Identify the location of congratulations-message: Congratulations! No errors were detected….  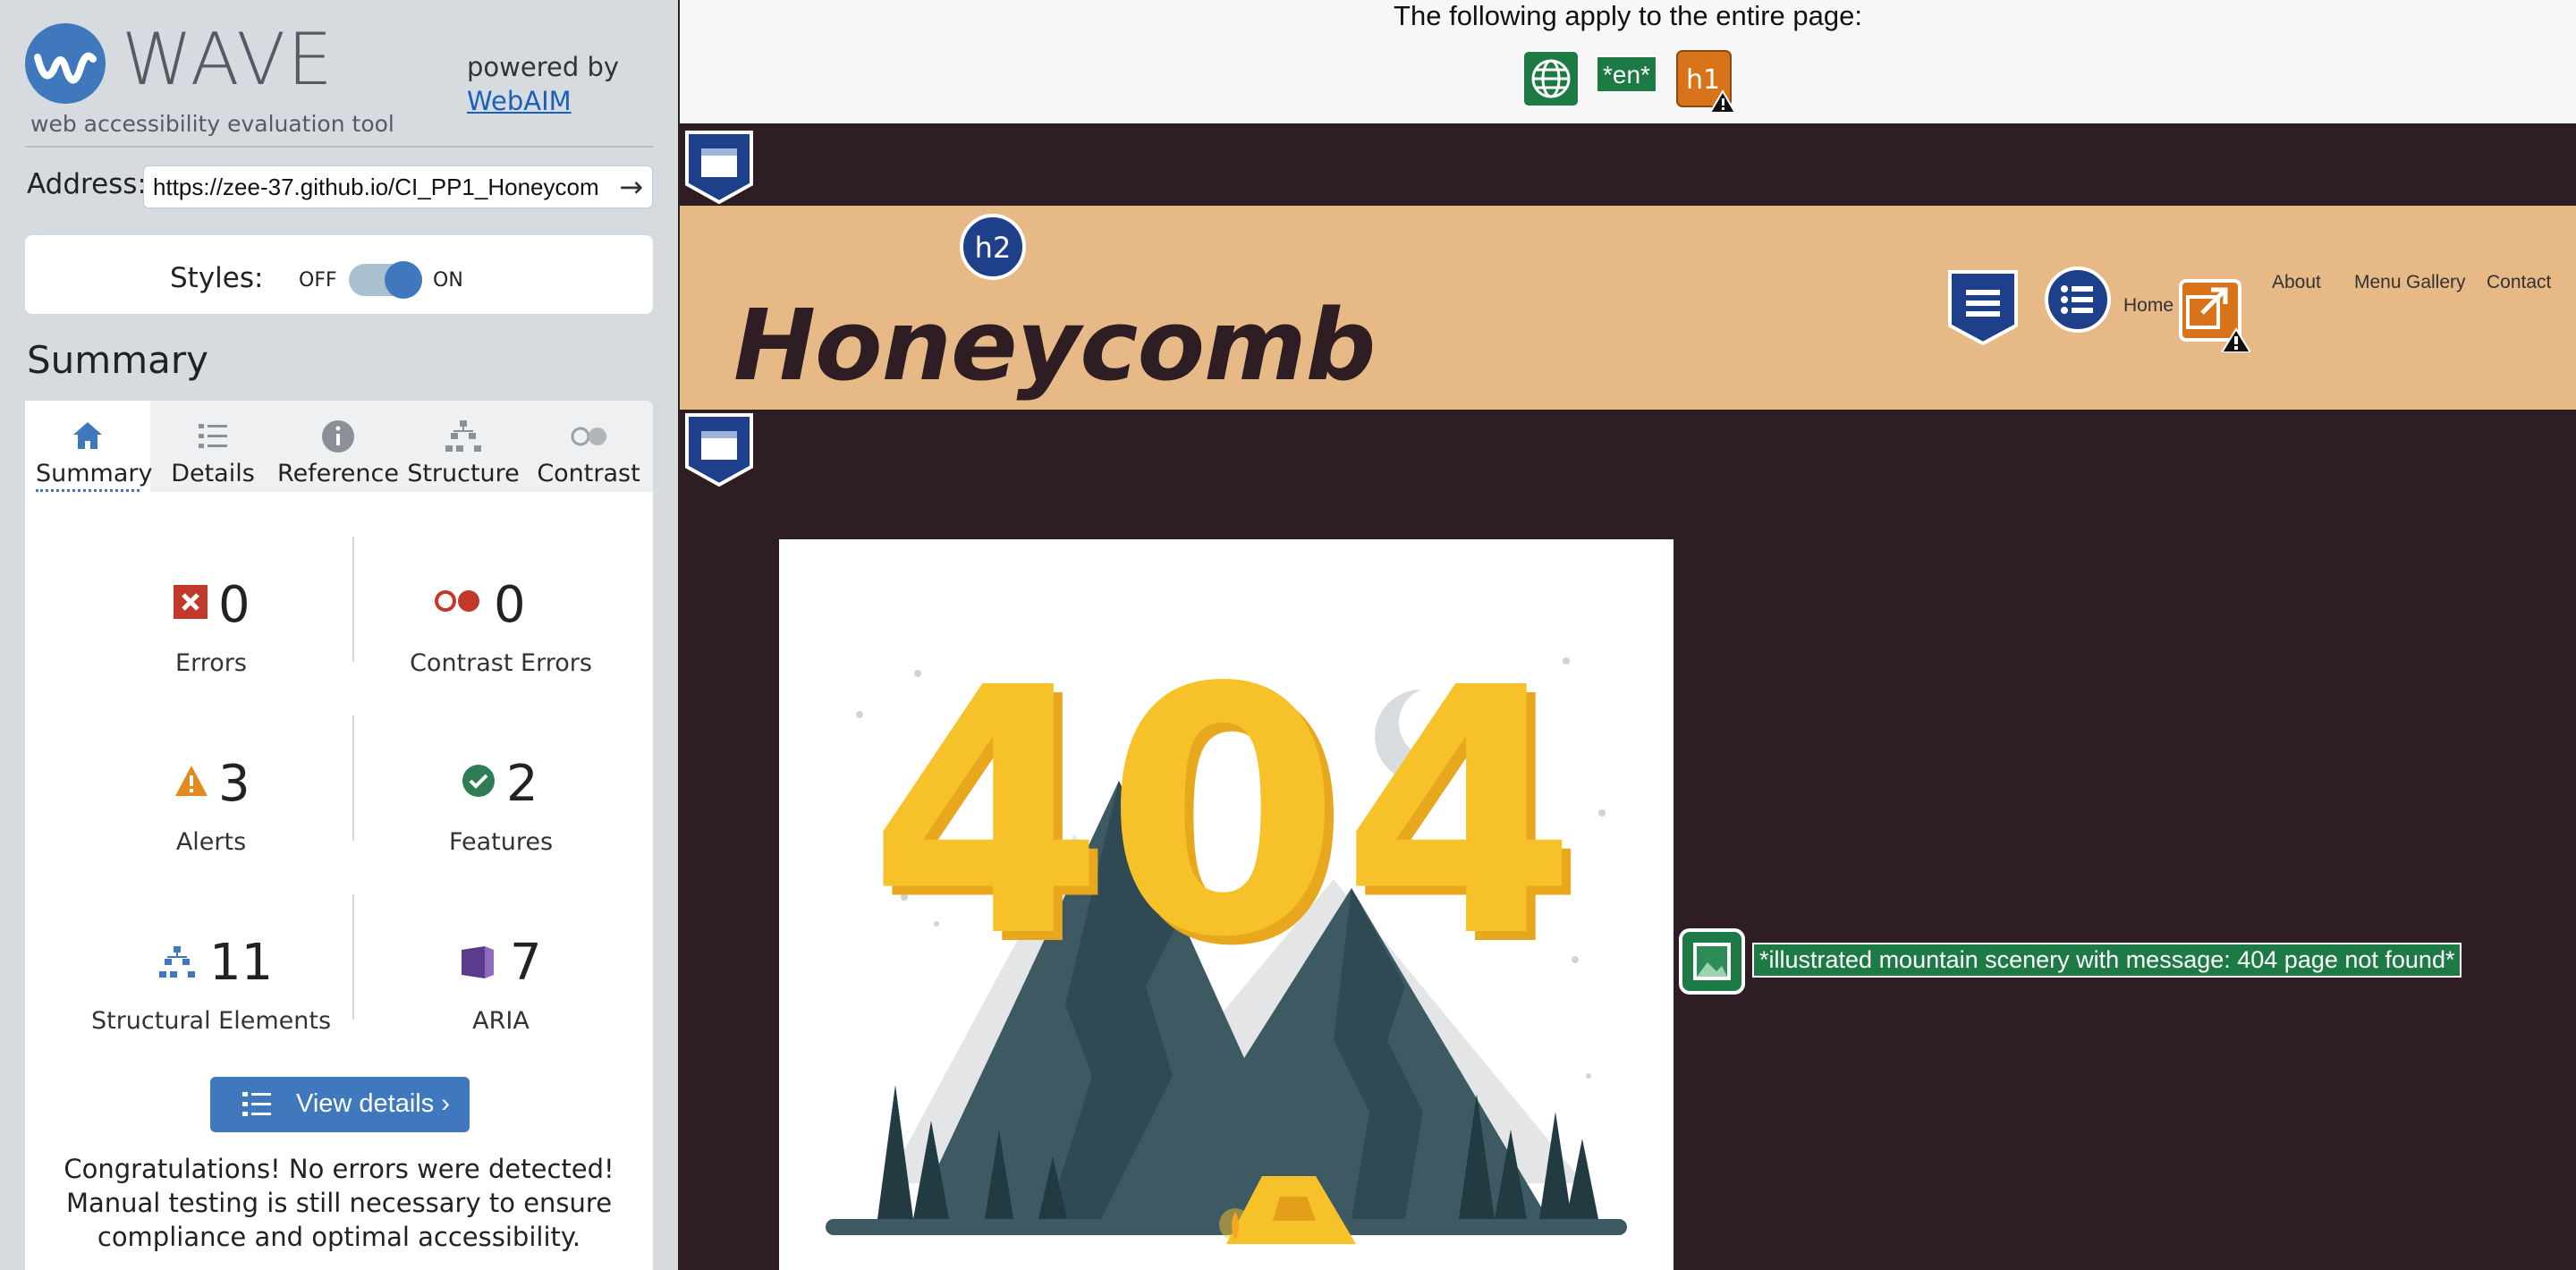
(339, 1203).